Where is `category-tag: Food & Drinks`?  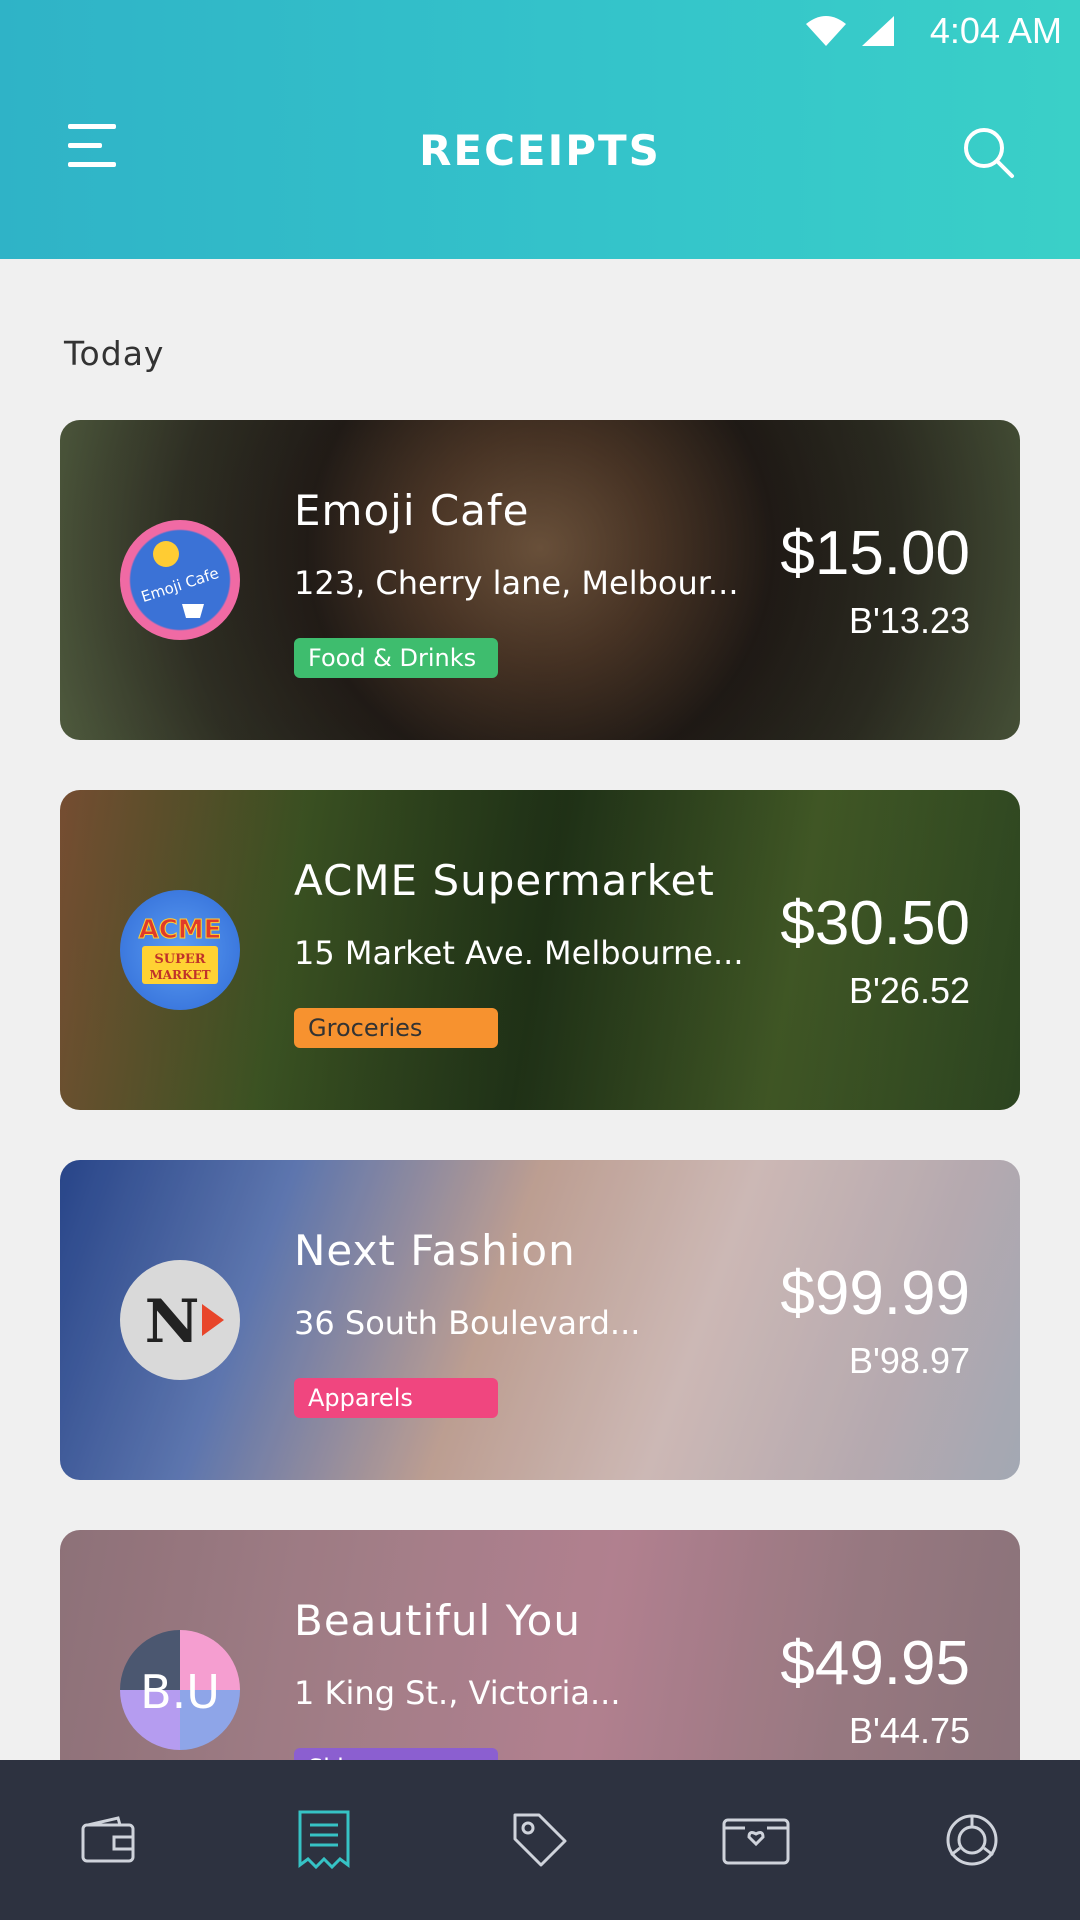 category-tag: Food & Drinks is located at coordinates (396, 658).